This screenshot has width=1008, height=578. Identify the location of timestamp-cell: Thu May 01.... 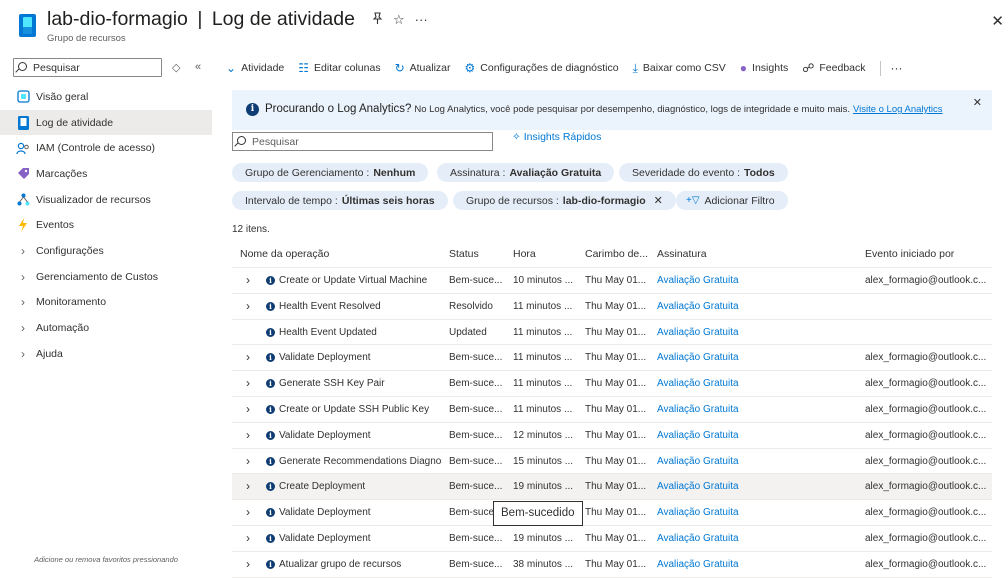
(616, 332).